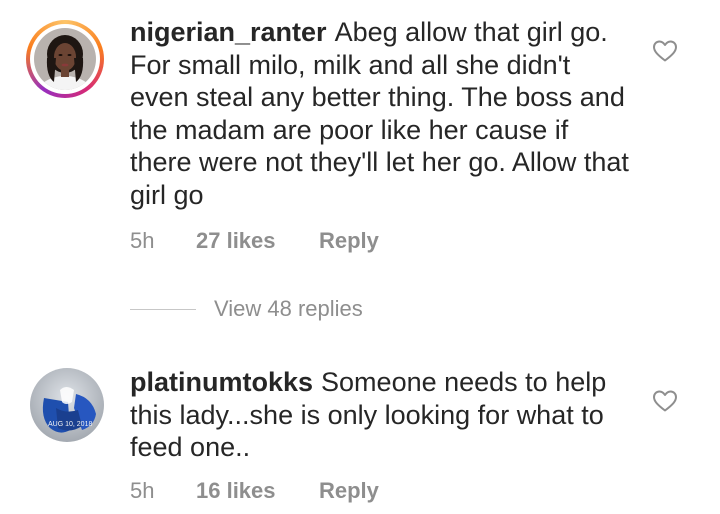 This screenshot has height=514, width=720. Describe the element at coordinates (70, 424) in the screenshot. I see `photo-date-stamp: AUG 10, 2018` at that location.